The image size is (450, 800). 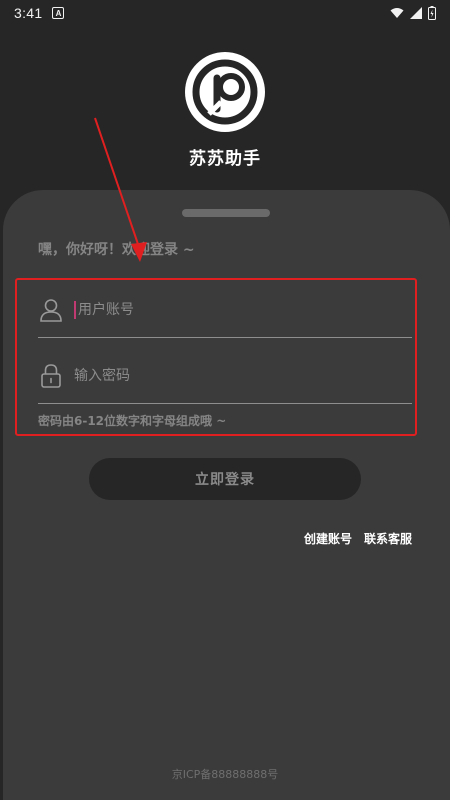 I want to click on app-name: 苏苏助手, so click(x=225, y=159).